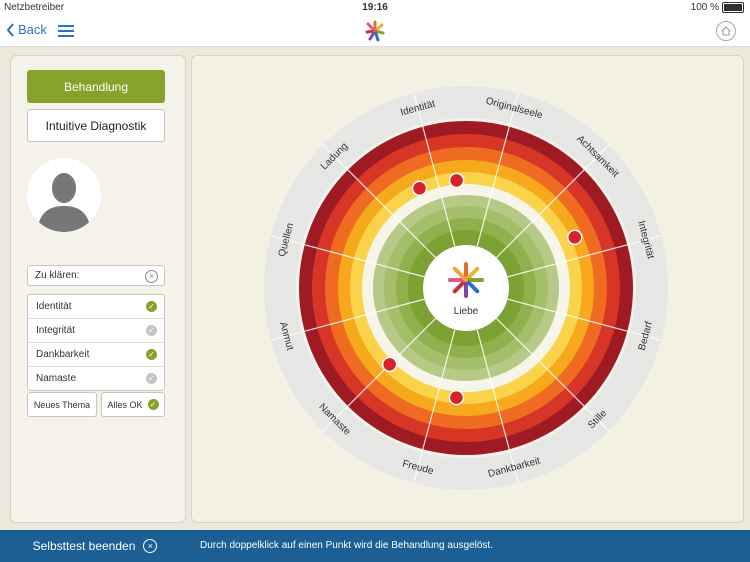  I want to click on end-selftest-label: Selbsttest beenden, so click(84, 546).